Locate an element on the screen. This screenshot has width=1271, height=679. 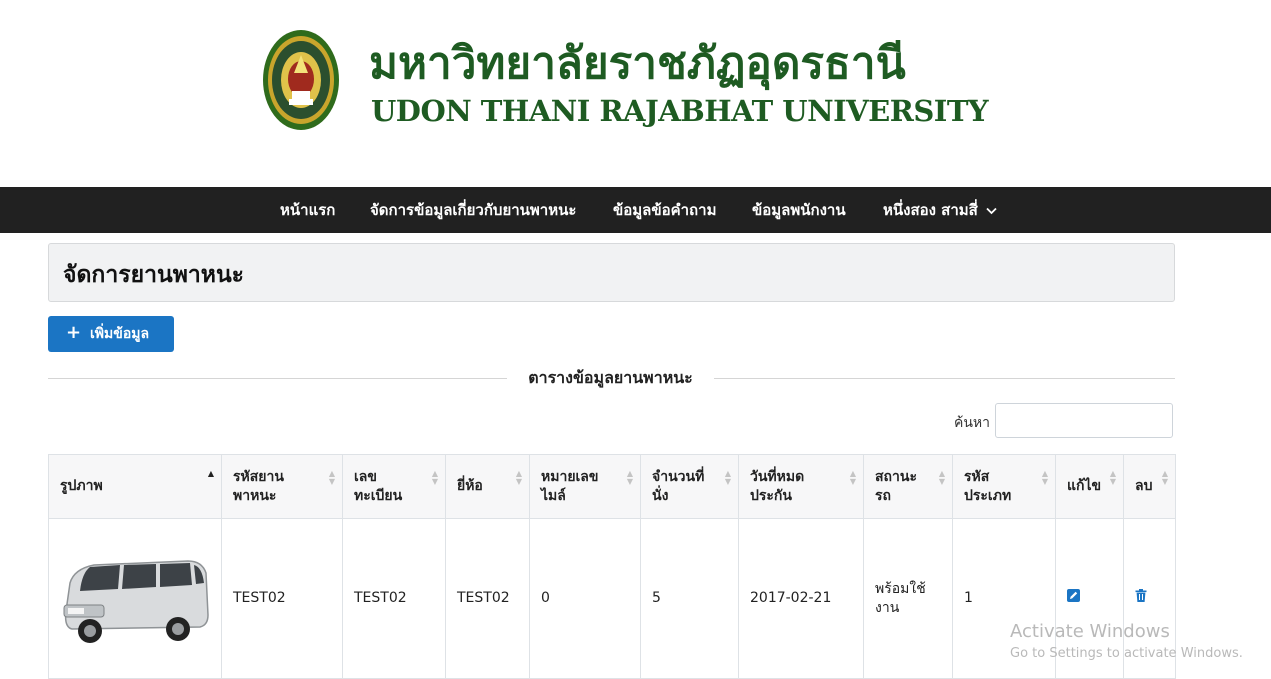
cell-insurance-expiry: 2017-02-21 is located at coordinates (801, 598).